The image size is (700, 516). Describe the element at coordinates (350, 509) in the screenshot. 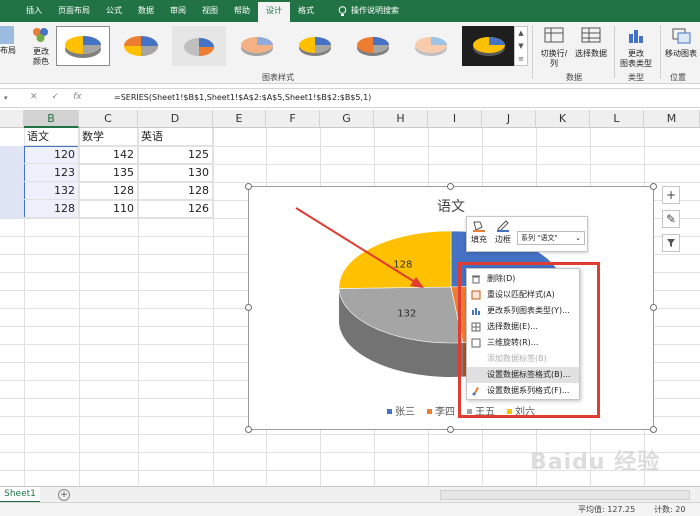

I see `status-bar: 平均值: 127.25 计数: 20` at that location.